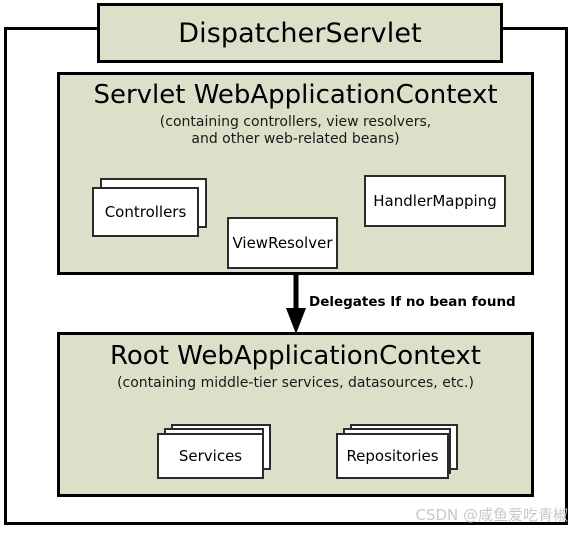 This screenshot has width=582, height=536. I want to click on controllers-bean-label: Controllers, so click(145, 212).